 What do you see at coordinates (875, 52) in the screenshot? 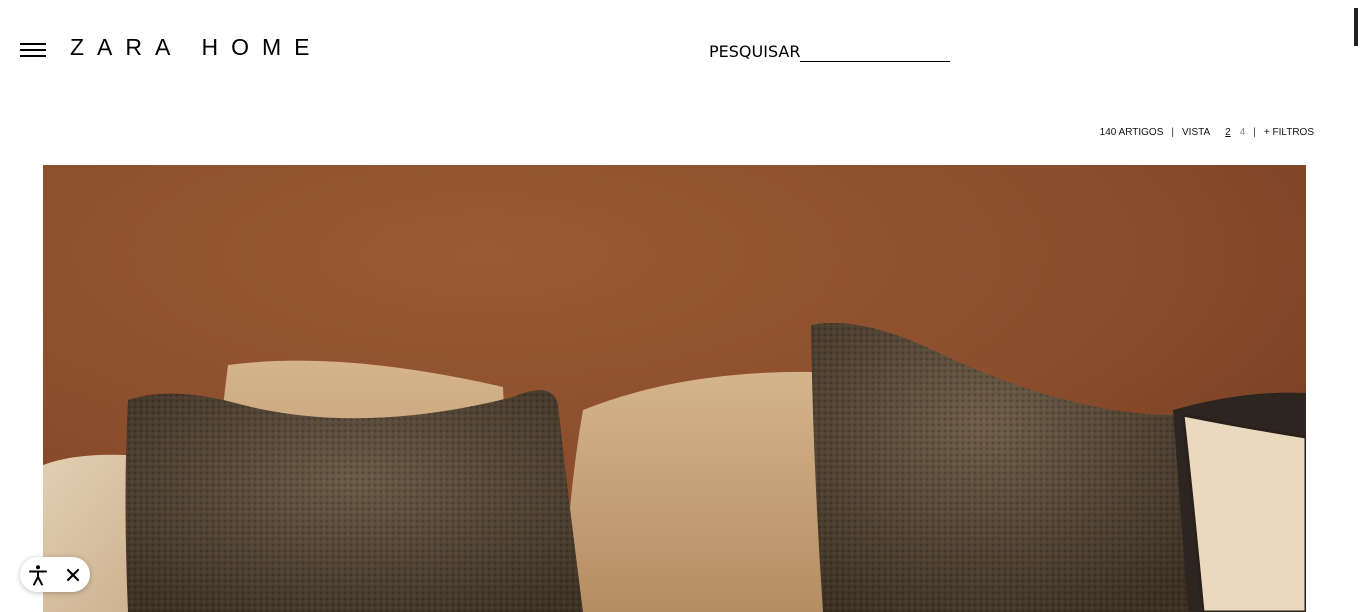
I see `search-underline` at bounding box center [875, 52].